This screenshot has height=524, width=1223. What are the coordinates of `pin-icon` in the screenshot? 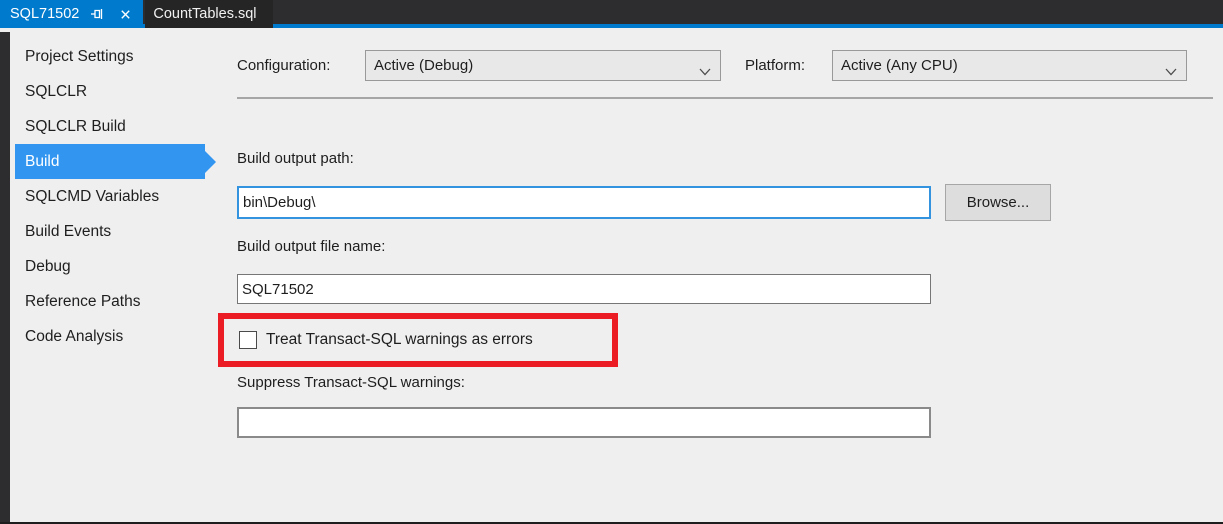 It's located at (97, 14).